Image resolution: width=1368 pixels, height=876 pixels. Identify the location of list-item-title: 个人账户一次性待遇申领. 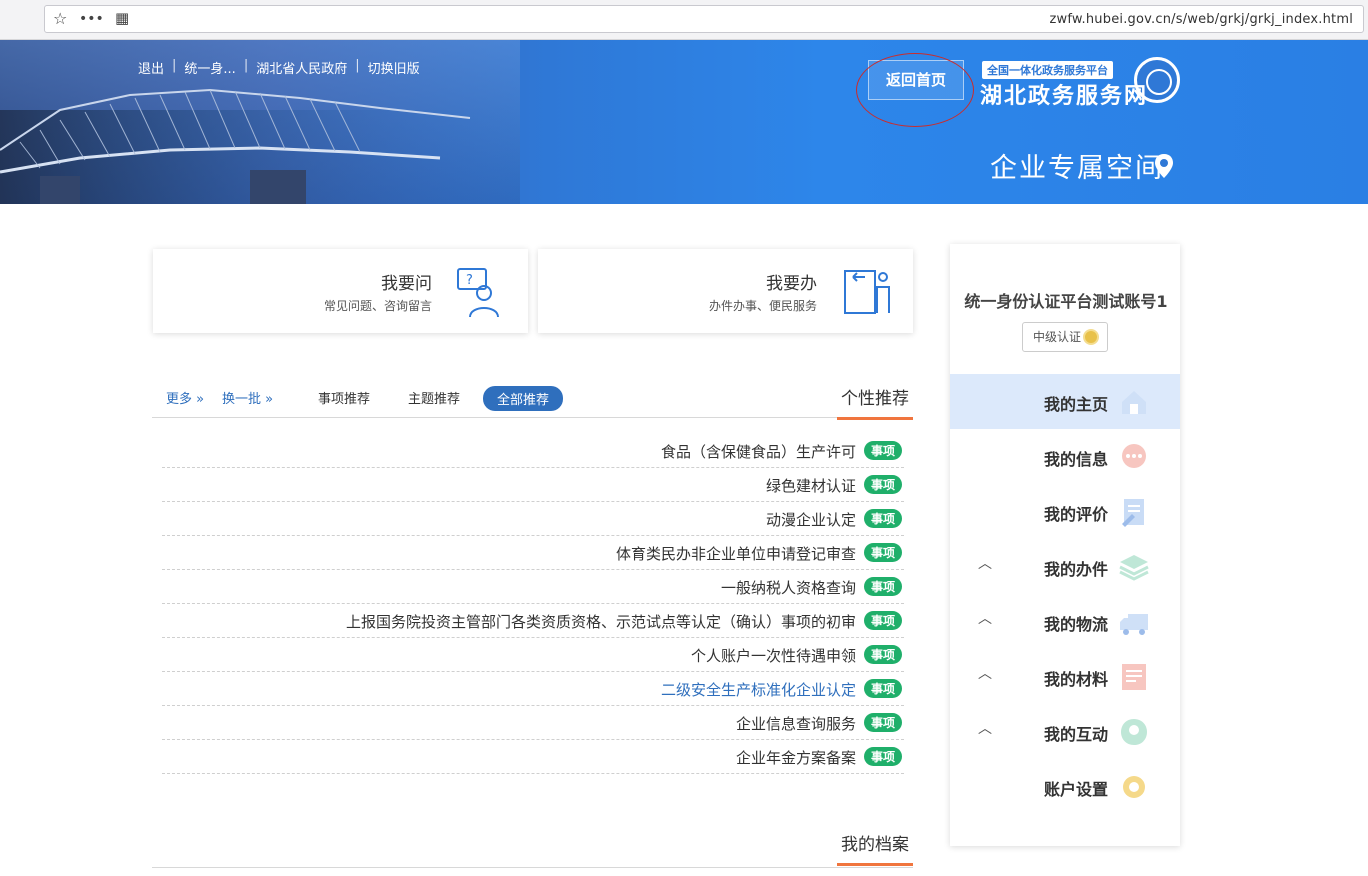
(773, 655).